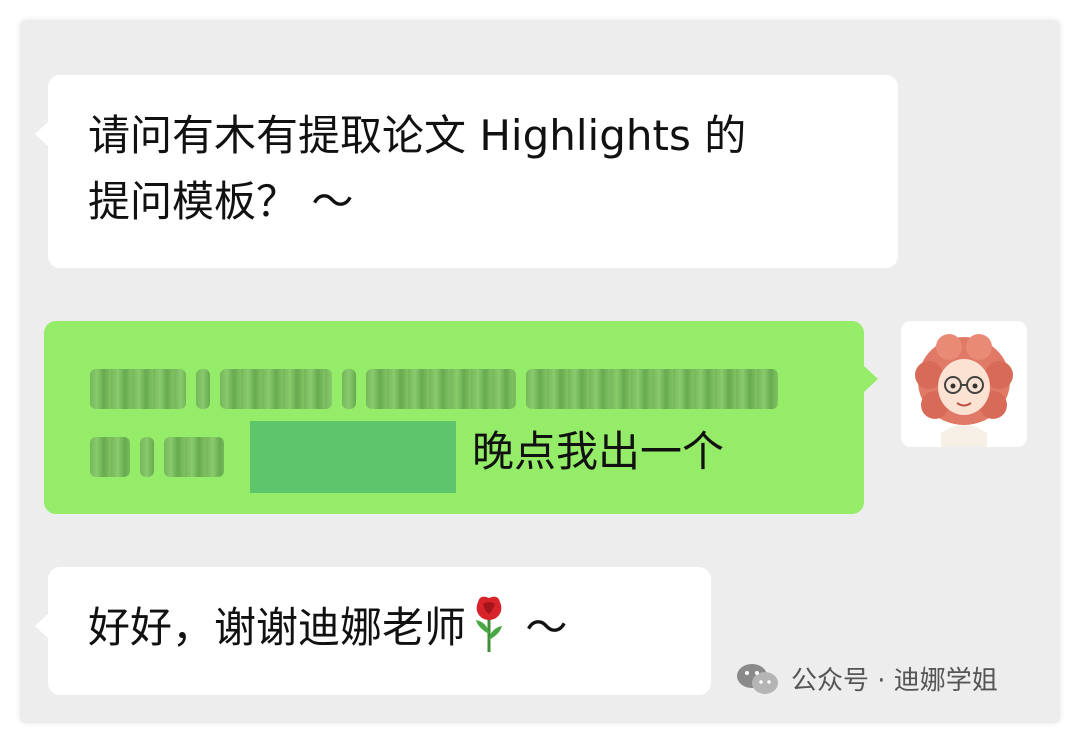 The width and height of the screenshot is (1080, 743). I want to click on message-text-line: 请问有木有提取论文 Highlights 的, so click(417, 135).